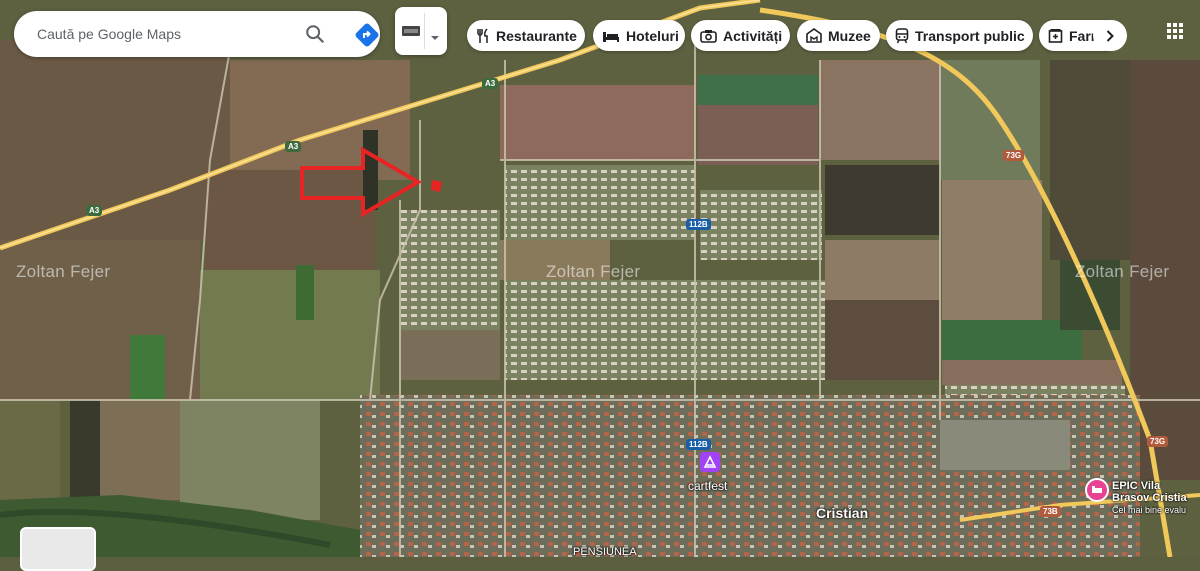 The width and height of the screenshot is (1200, 571). I want to click on apps-grid-icon, so click(1175, 33).